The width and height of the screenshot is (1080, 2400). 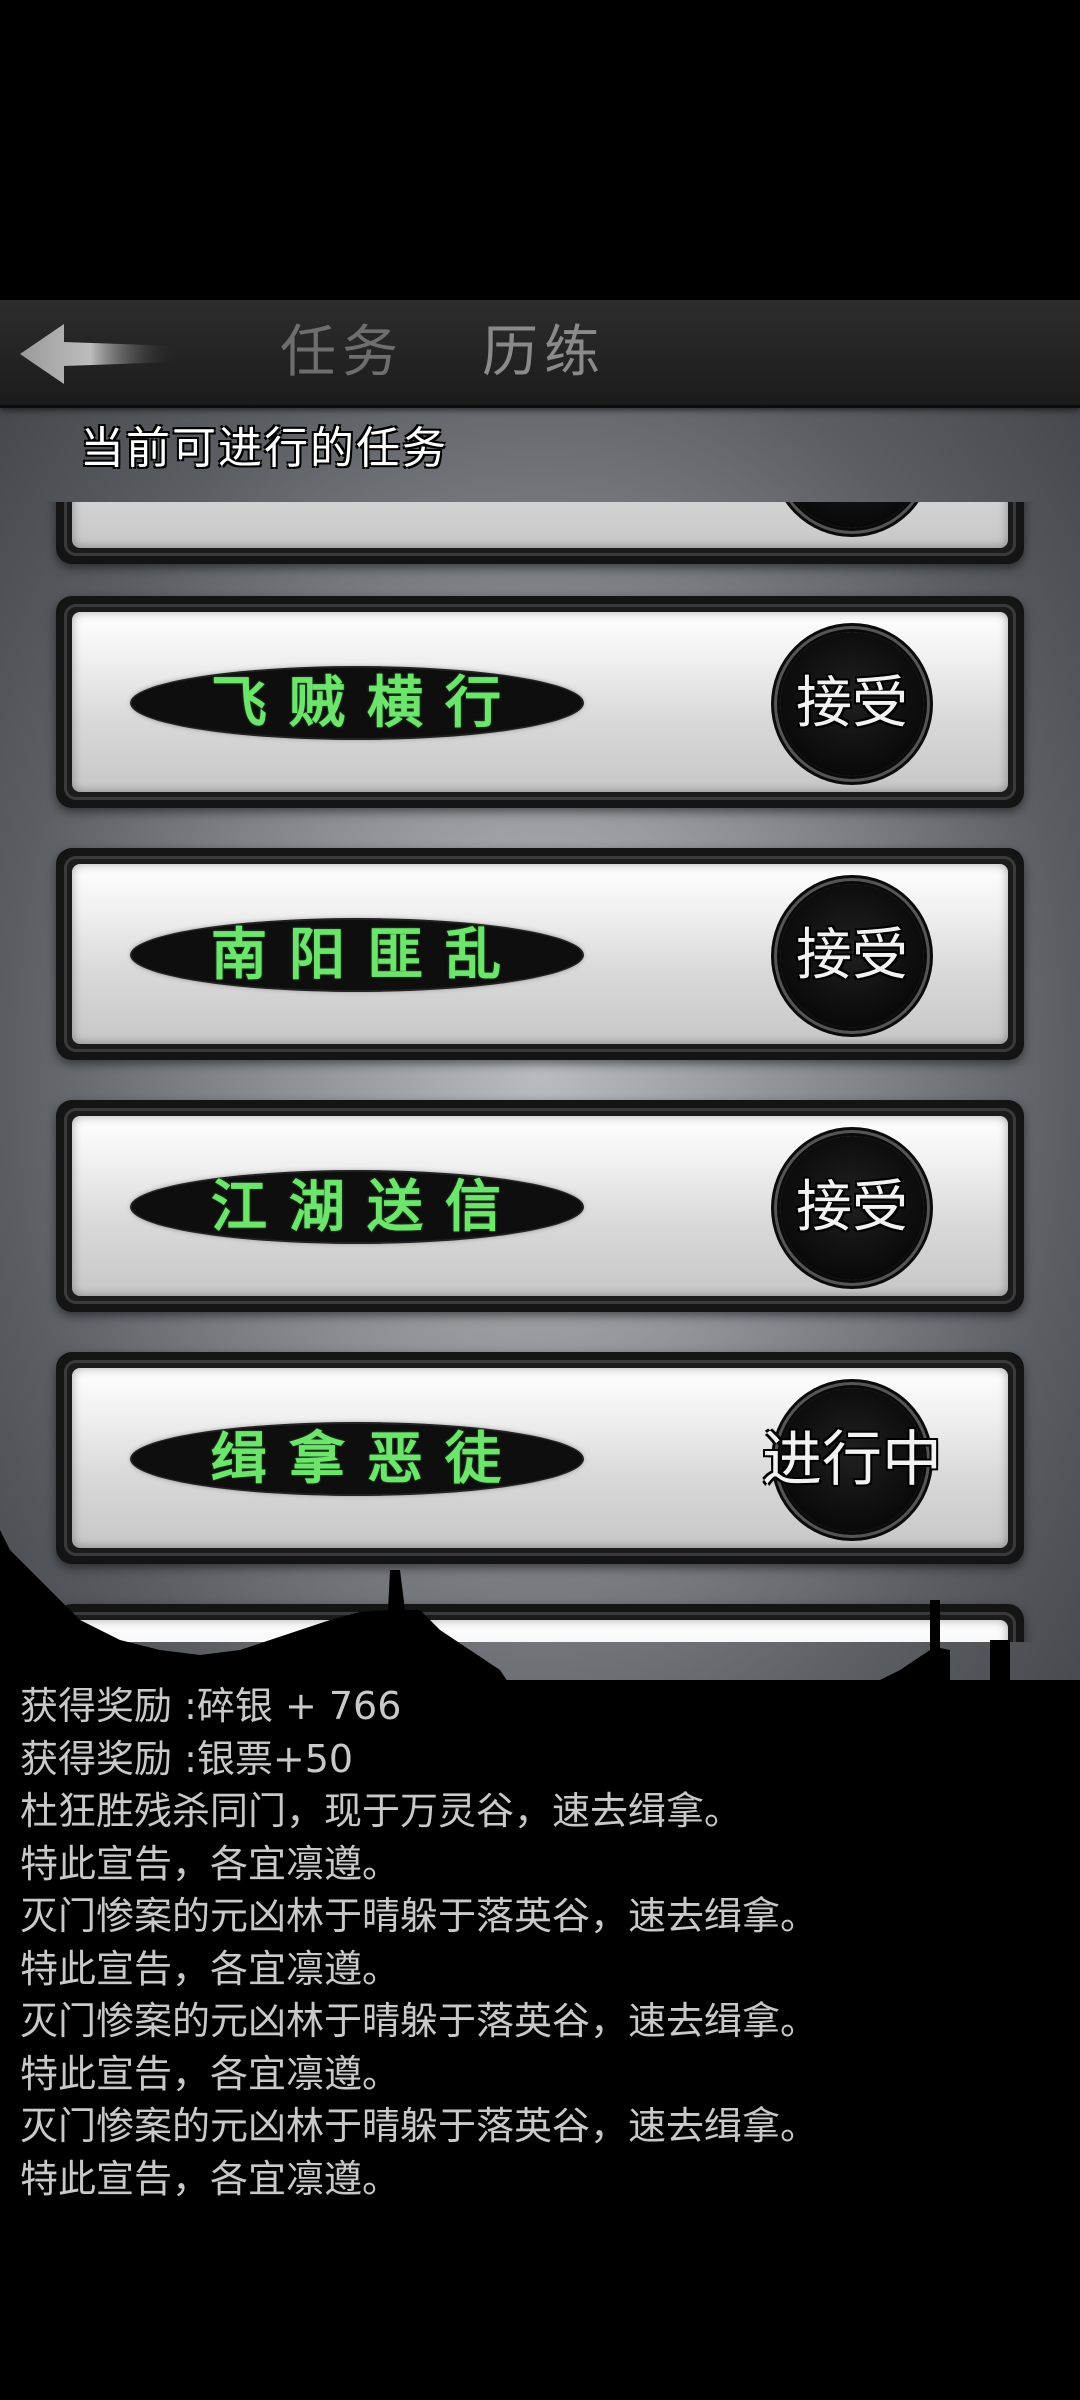 What do you see at coordinates (211, 1706) in the screenshot?
I see `log-line: 获得奖励 :碎银 + 766` at bounding box center [211, 1706].